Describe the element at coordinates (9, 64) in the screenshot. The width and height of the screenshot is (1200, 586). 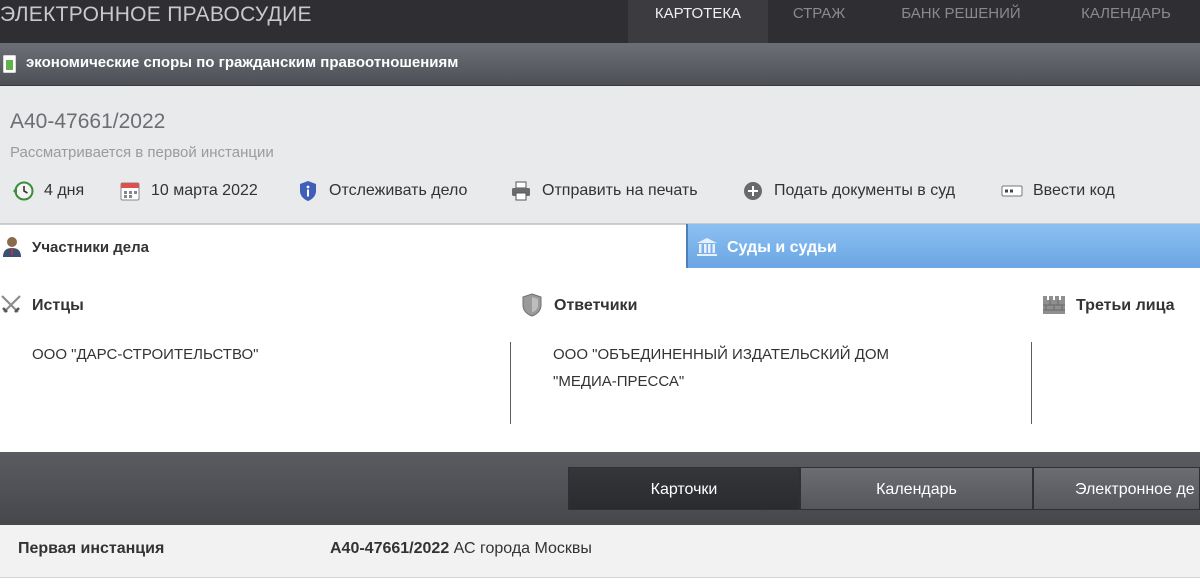
I see `document-icon` at that location.